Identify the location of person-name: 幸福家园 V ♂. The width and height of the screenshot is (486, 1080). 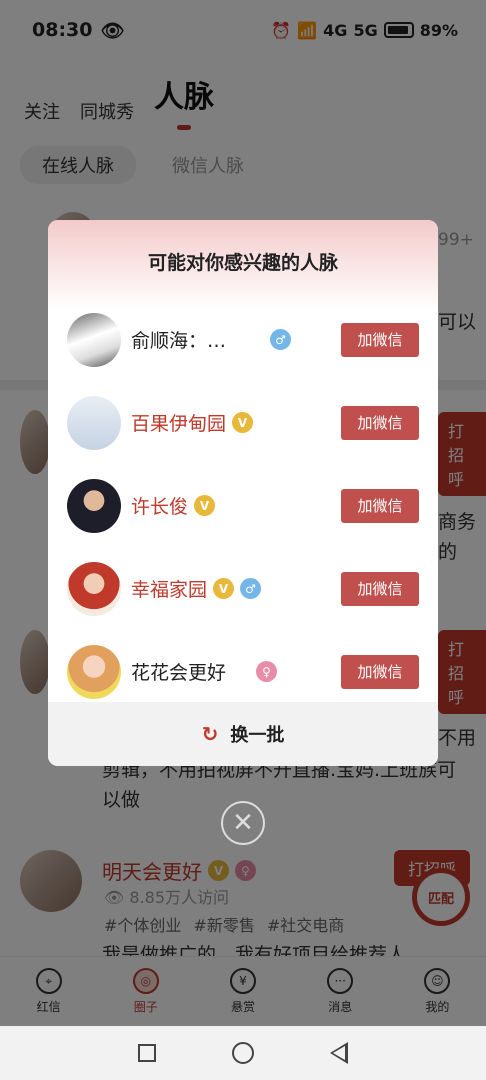
(196, 588).